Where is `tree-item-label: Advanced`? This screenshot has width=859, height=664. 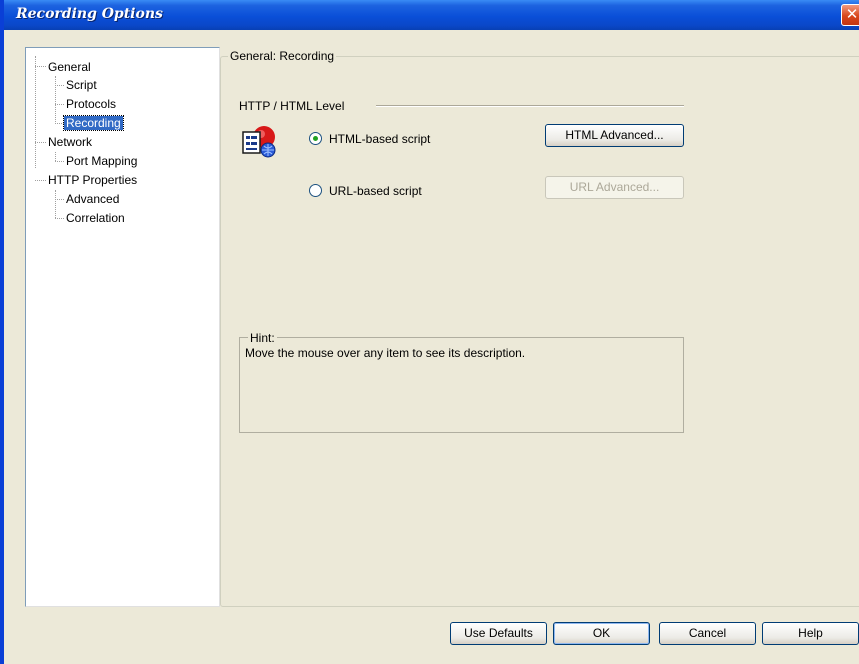
tree-item-label: Advanced is located at coordinates (93, 199).